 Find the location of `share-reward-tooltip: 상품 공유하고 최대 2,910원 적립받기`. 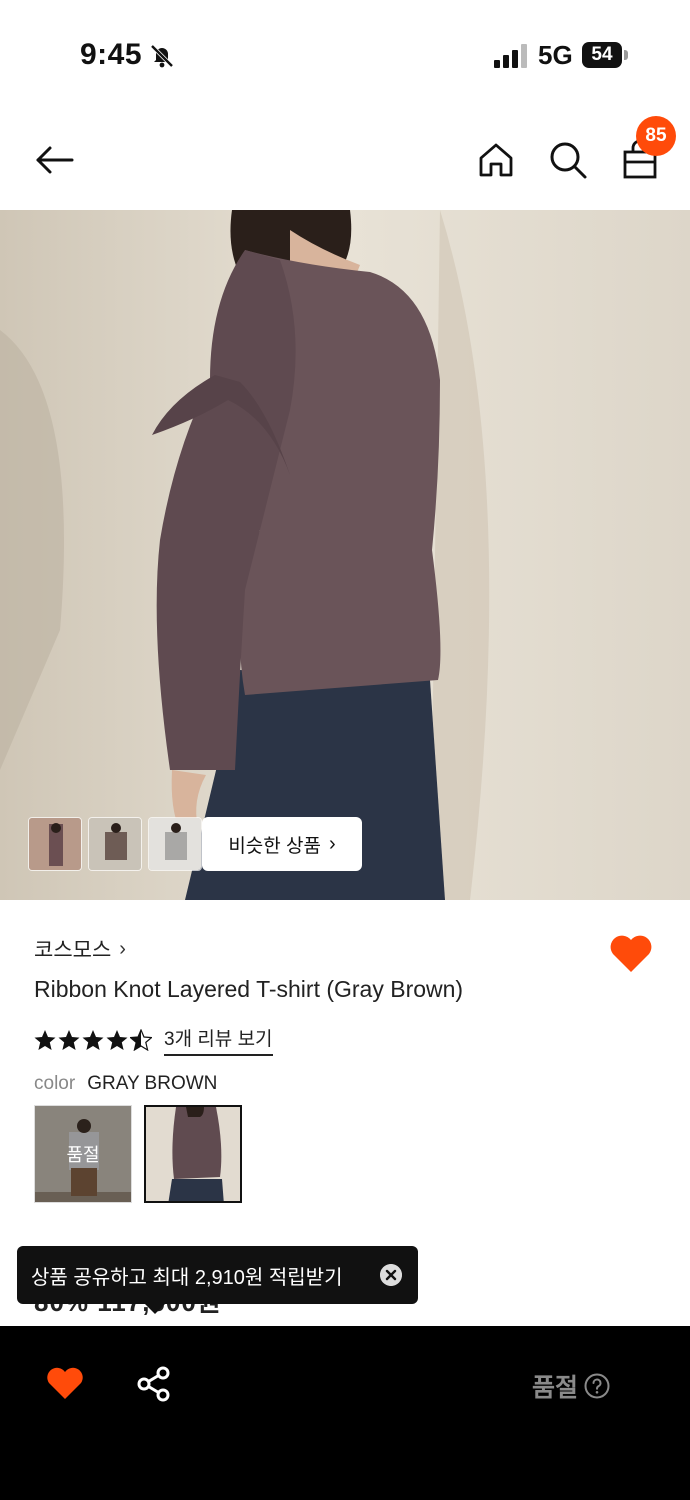

share-reward-tooltip: 상품 공유하고 최대 2,910원 적립받기 is located at coordinates (217, 1280).